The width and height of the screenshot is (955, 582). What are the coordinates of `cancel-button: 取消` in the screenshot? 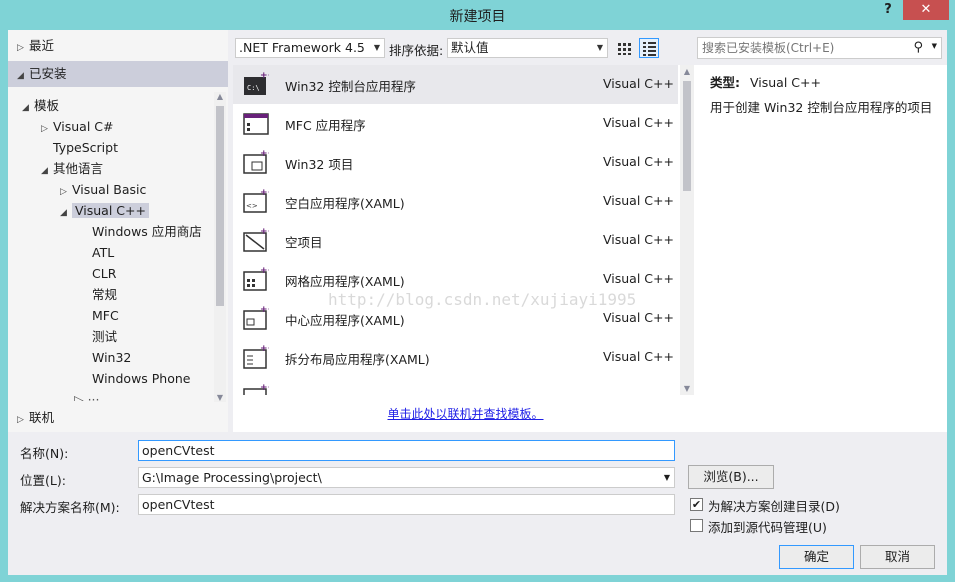 It's located at (897, 557).